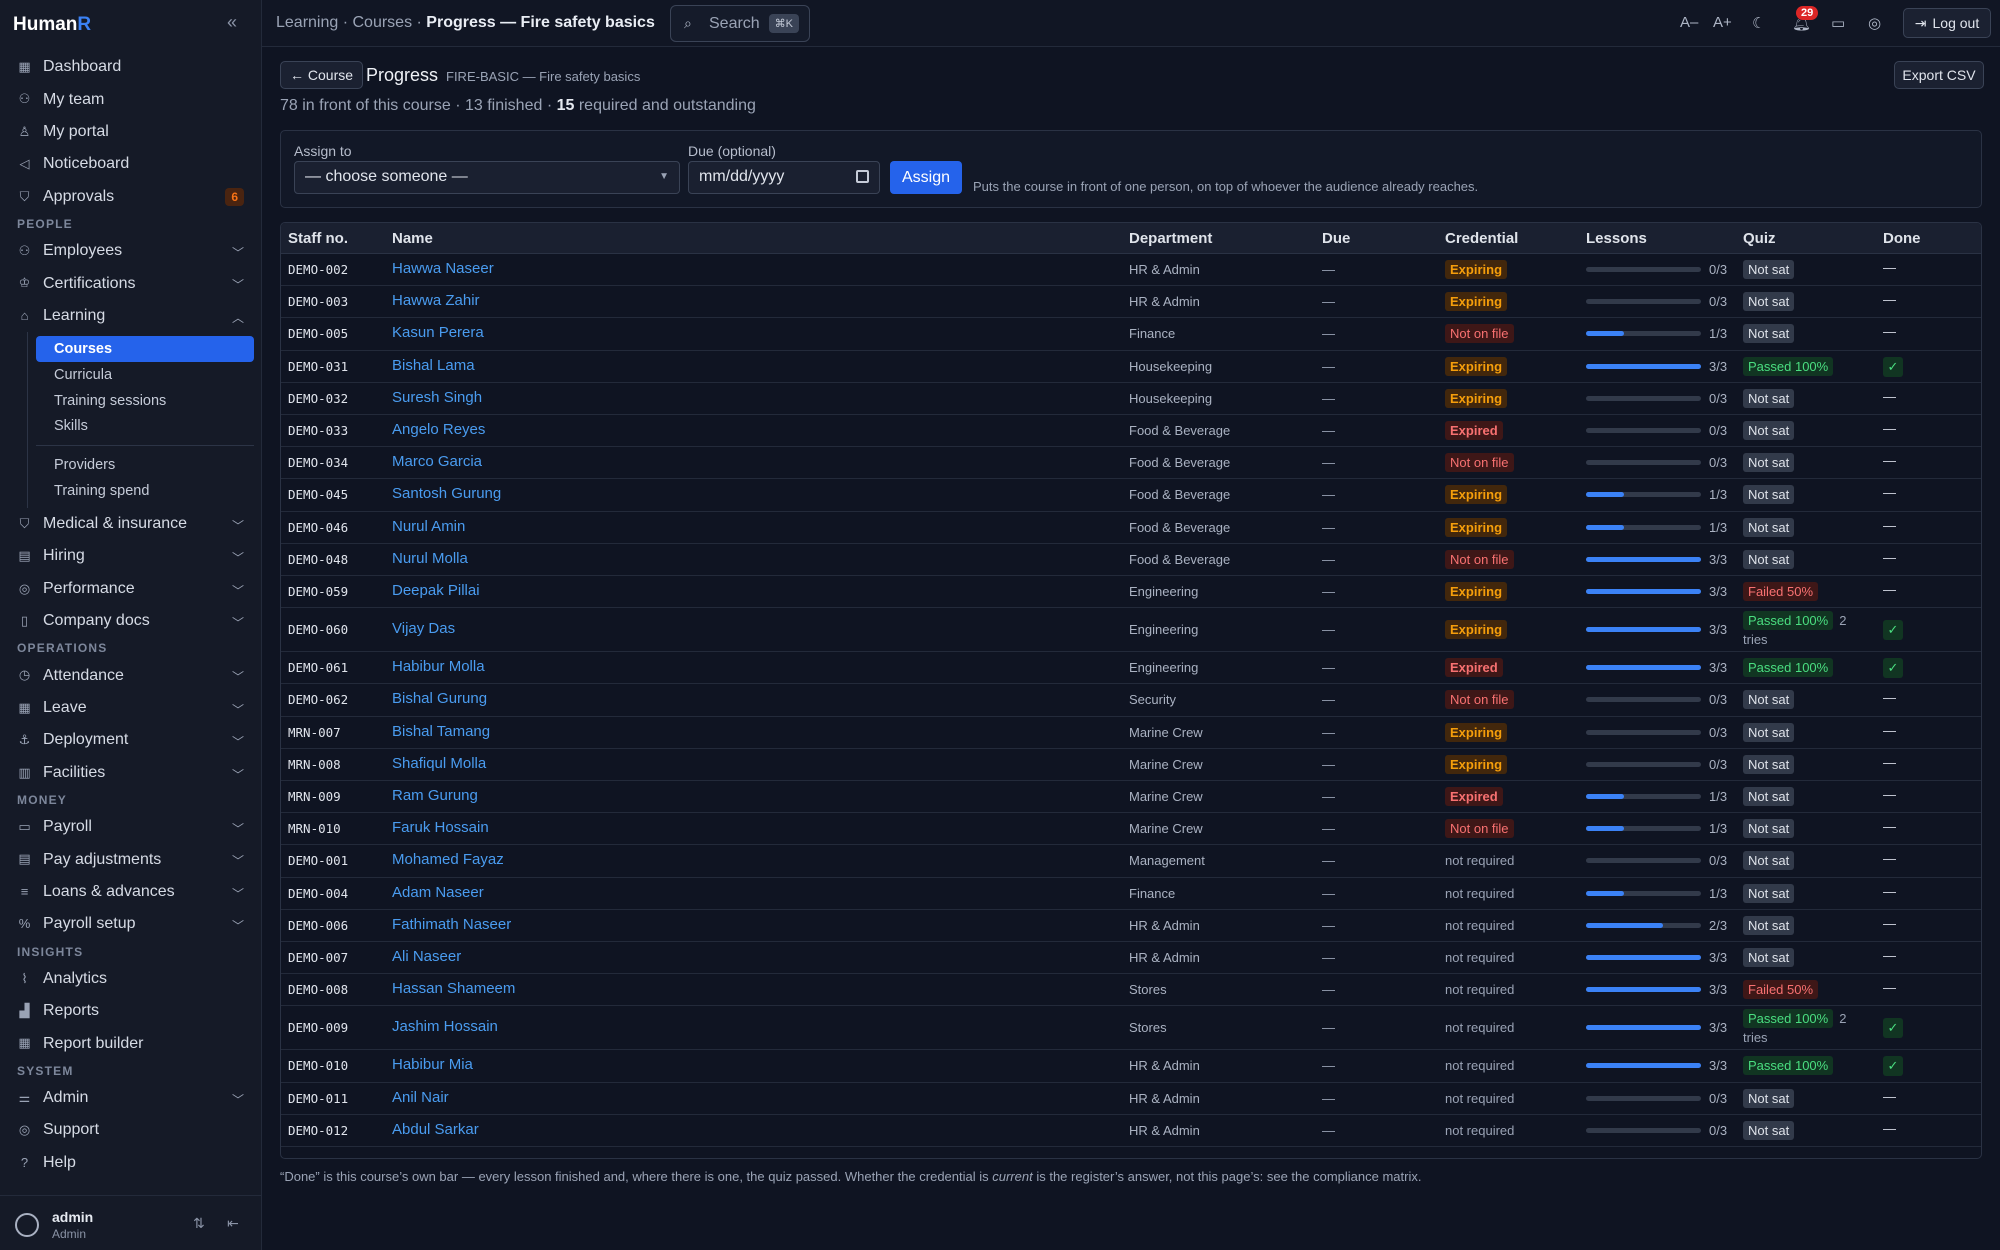 The image size is (2000, 1250). I want to click on collapse-sidebar-icon: «, so click(232, 22).